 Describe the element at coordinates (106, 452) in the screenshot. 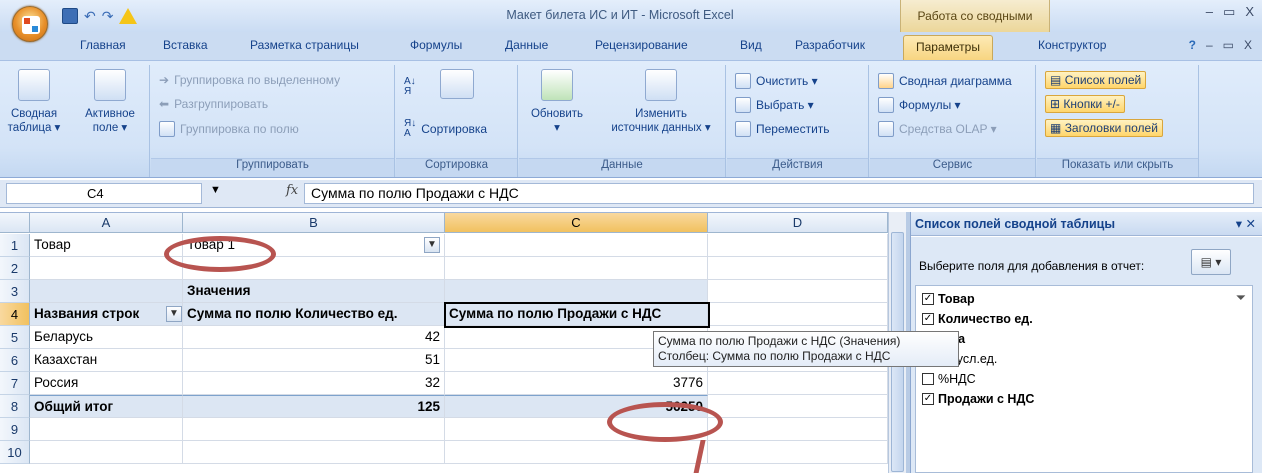

I see `cell-a10` at that location.